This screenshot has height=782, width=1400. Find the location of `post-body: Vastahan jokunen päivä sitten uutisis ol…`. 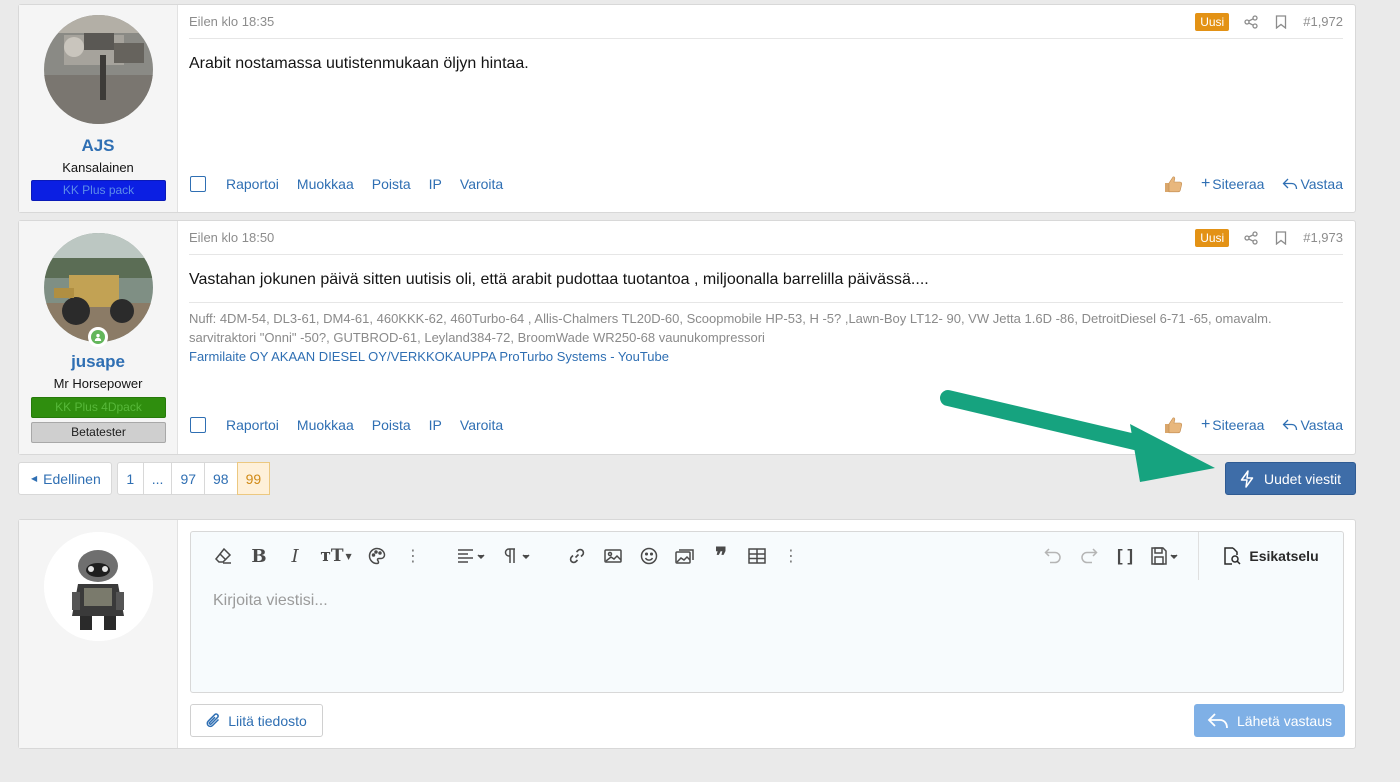

post-body: Vastahan jokunen päivä sitten uutisis ol… is located at coordinates (559, 279).